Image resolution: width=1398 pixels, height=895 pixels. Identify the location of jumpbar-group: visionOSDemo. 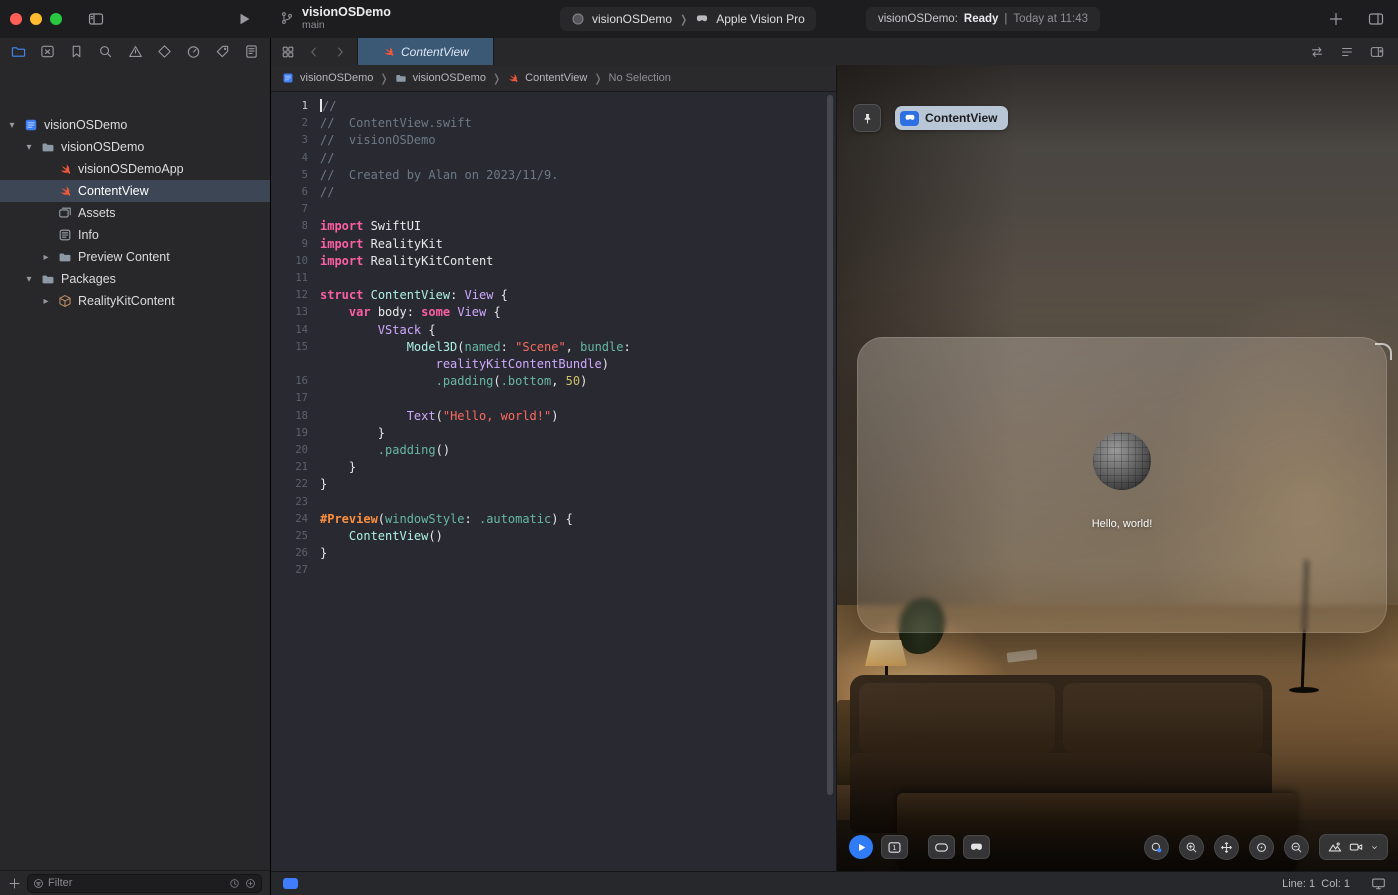
(449, 78).